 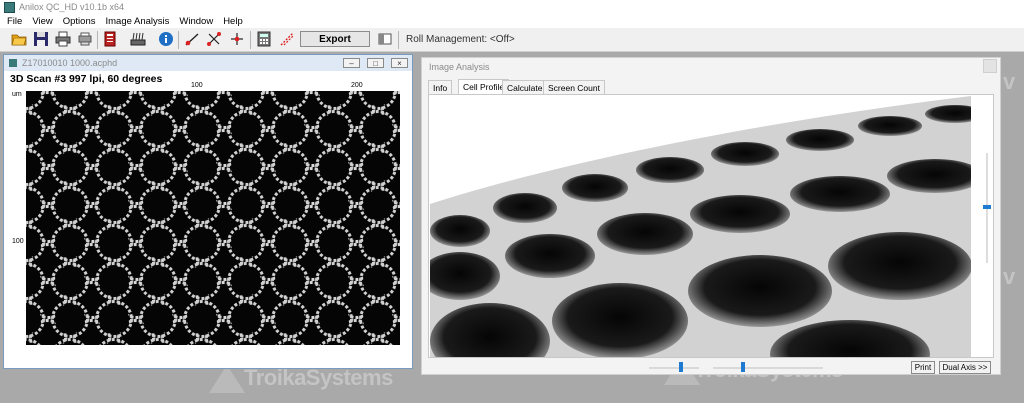 I want to click on horizontal-slider-2-thumb, so click(x=743, y=367).